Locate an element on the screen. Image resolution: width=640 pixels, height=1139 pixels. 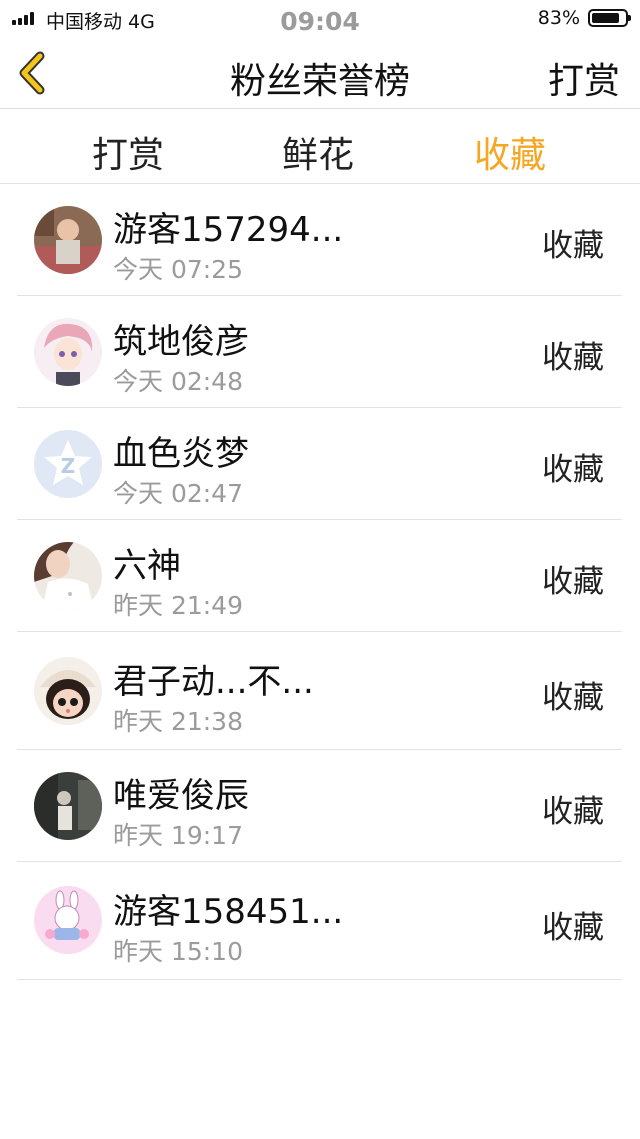
user-name: 血色炎梦 is located at coordinates (181, 454).